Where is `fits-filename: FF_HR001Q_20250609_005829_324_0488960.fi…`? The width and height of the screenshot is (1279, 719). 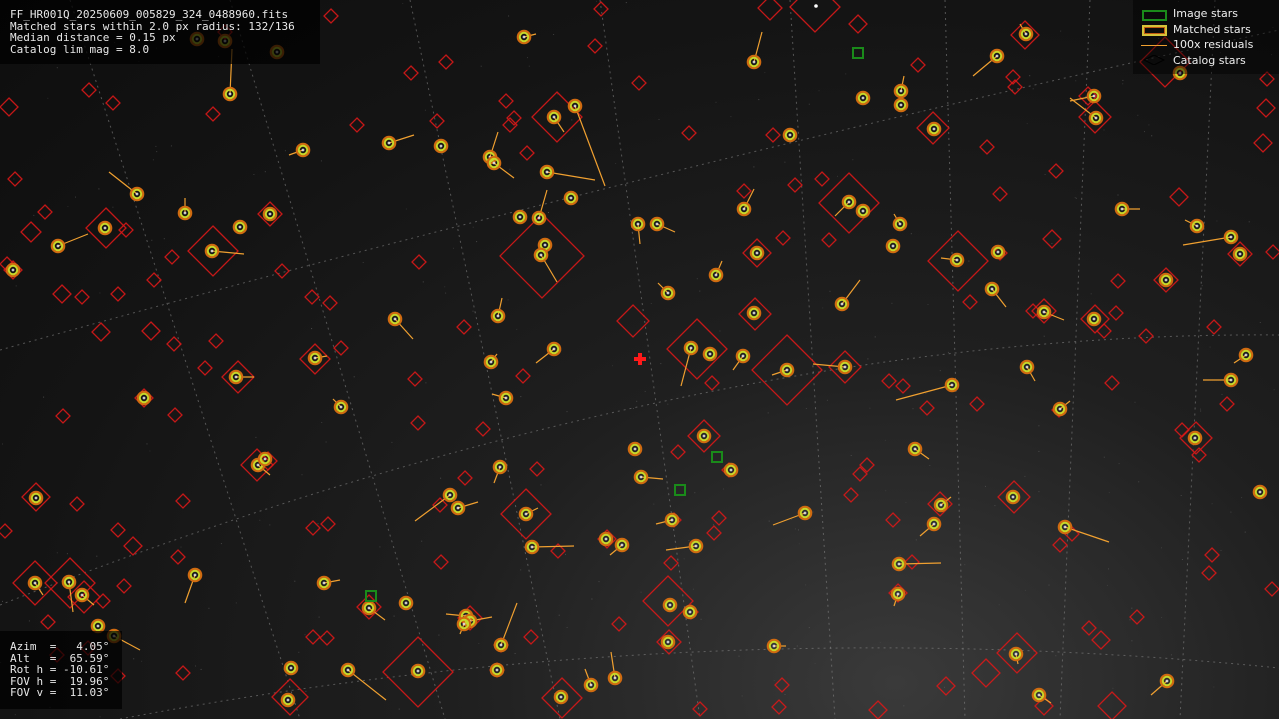 fits-filename: FF_HR001Q_20250609_005829_324_0488960.fi… is located at coordinates (149, 14).